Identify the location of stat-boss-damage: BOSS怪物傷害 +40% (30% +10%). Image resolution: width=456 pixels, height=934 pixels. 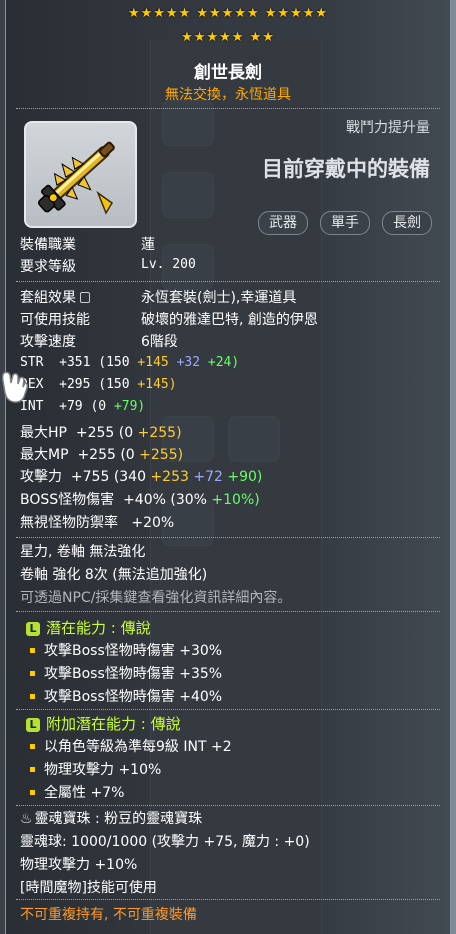
(140, 500).